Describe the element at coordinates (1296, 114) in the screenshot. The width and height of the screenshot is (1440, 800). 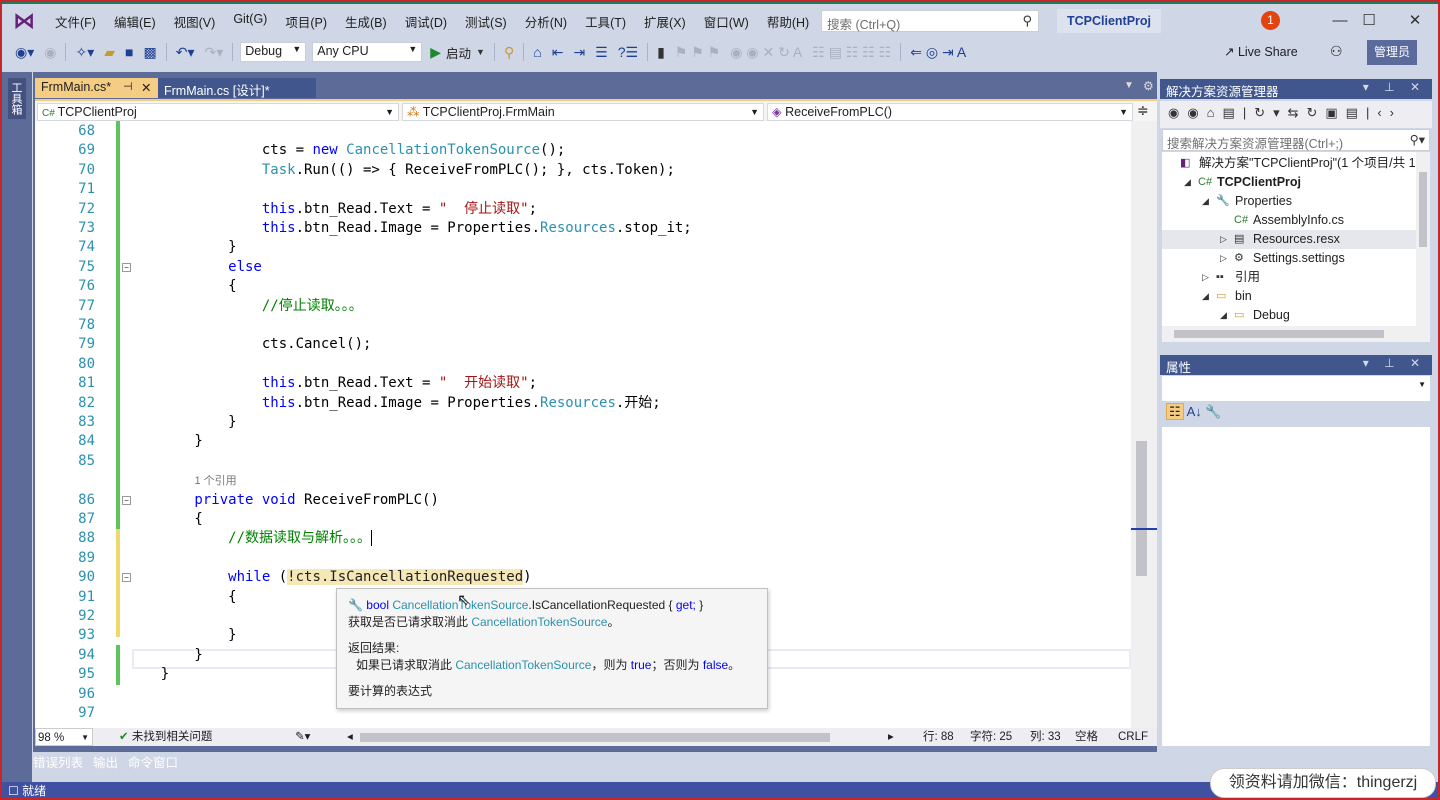
I see `solution-explorer-toolbar: ◉◉⌂▤|↻▾⇆↻▣▤|‹›` at that location.